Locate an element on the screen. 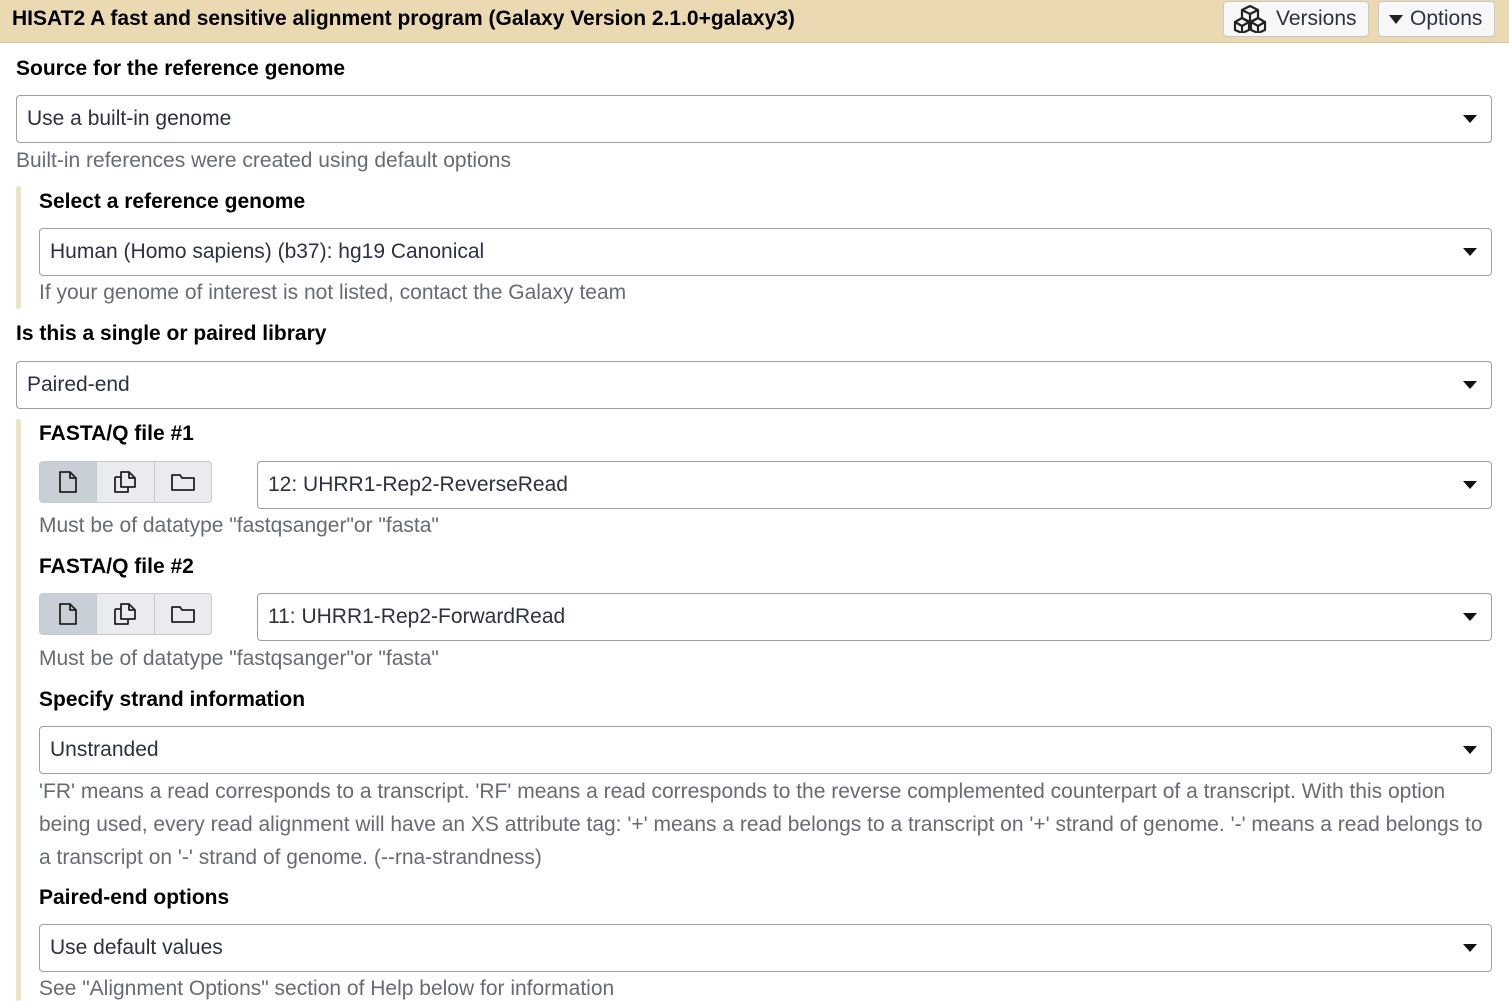 The image size is (1509, 1001). versions-button: Versions is located at coordinates (1296, 19).